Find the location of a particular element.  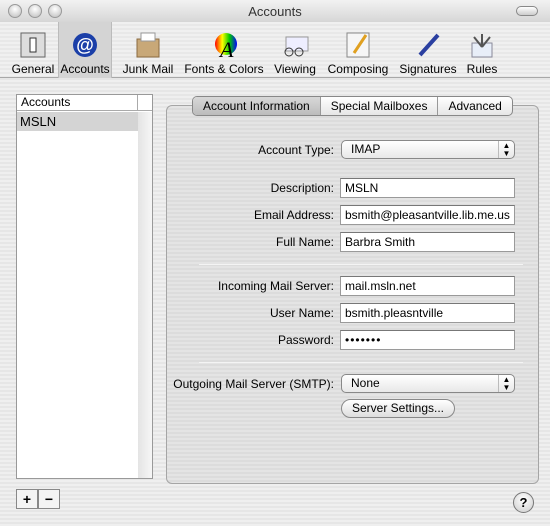

email-field: bsmith@pleasantville.lib.me.us is located at coordinates (427, 215).